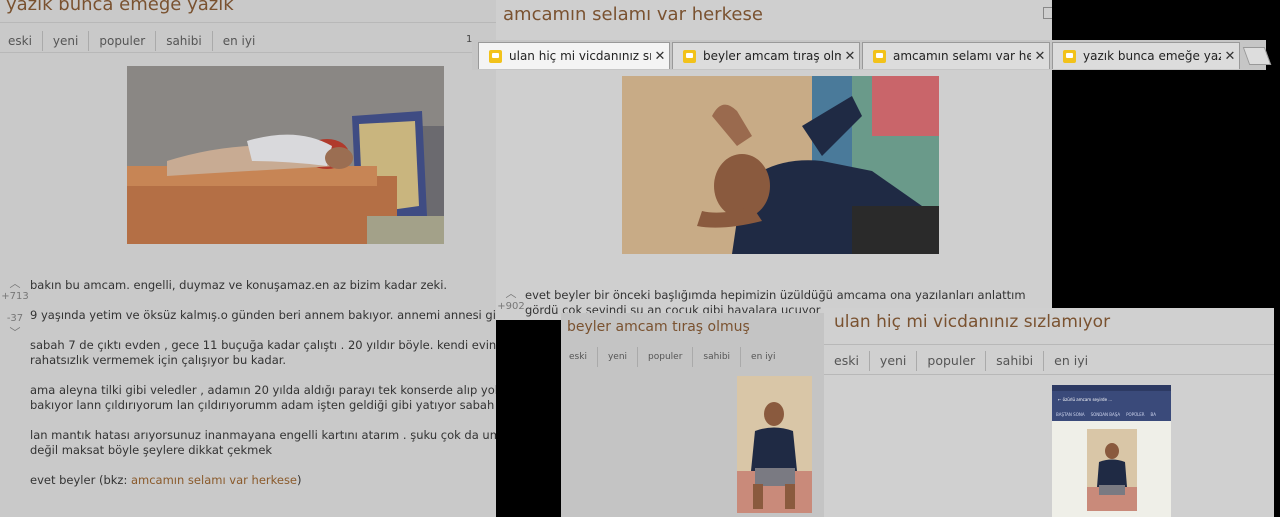 This screenshot has width=1280, height=517. I want to click on entry-photo-waving, so click(780, 165).